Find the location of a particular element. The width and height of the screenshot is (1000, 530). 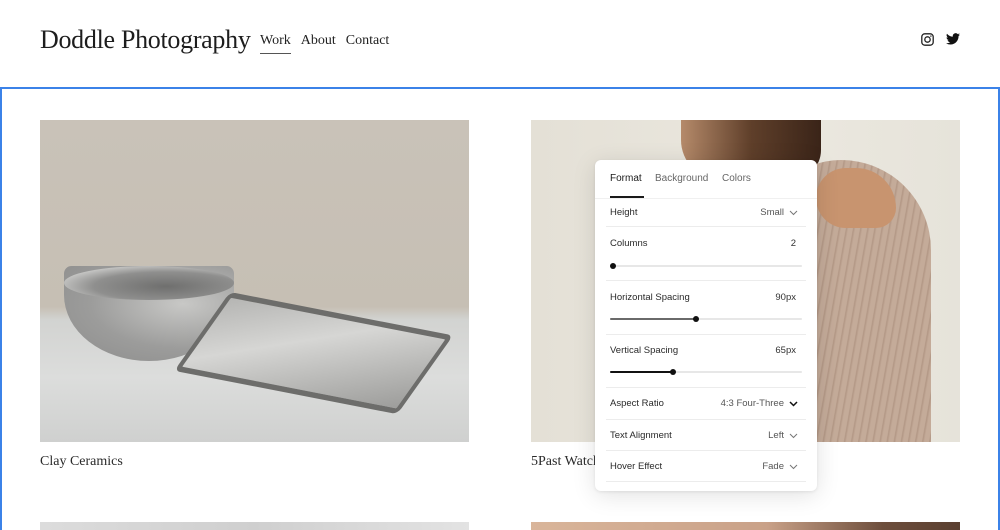

vertical-spacing-slider-fill is located at coordinates (642, 372).